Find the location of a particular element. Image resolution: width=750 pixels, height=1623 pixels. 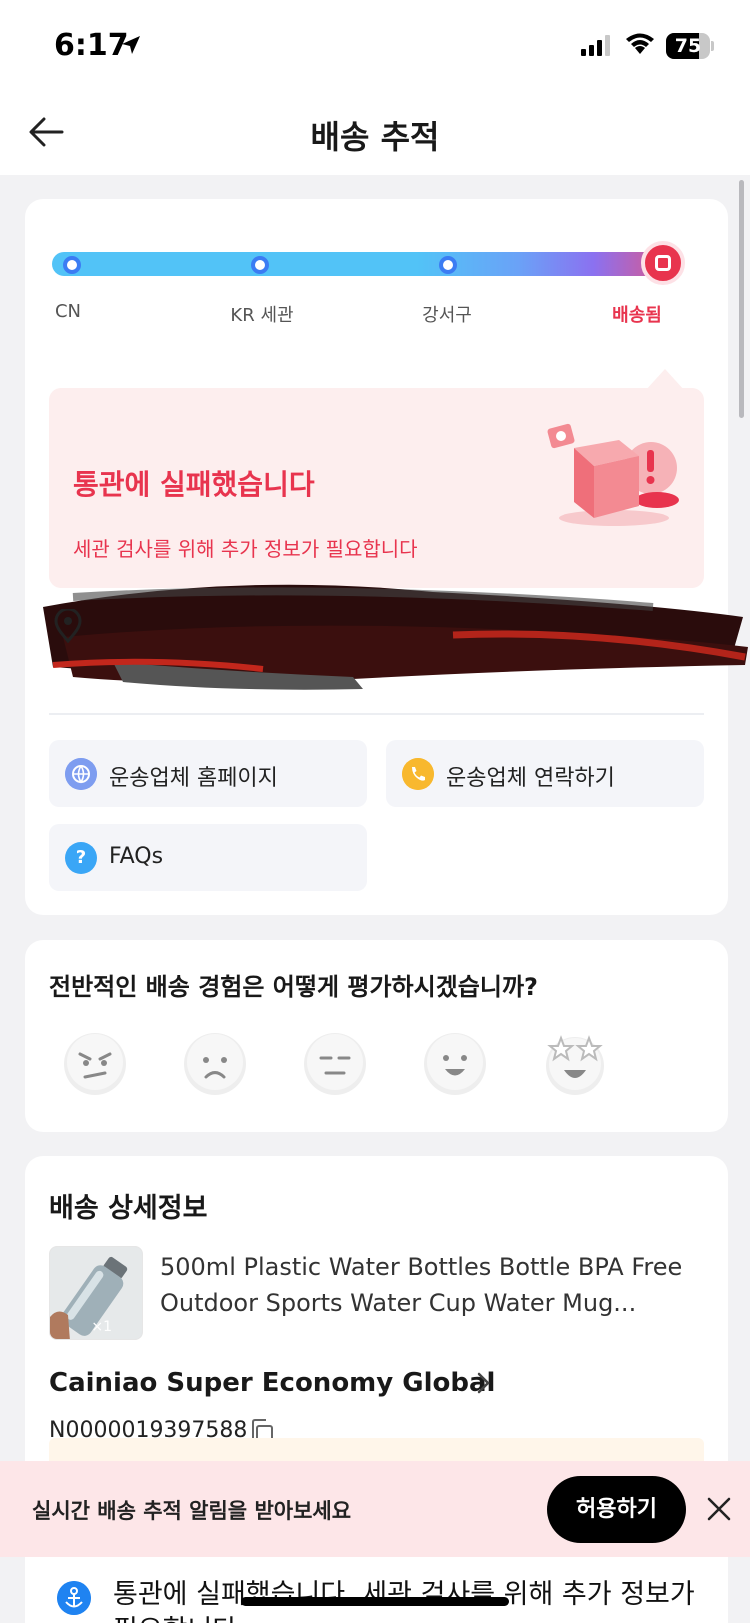

battery-level: 75 is located at coordinates (688, 46).